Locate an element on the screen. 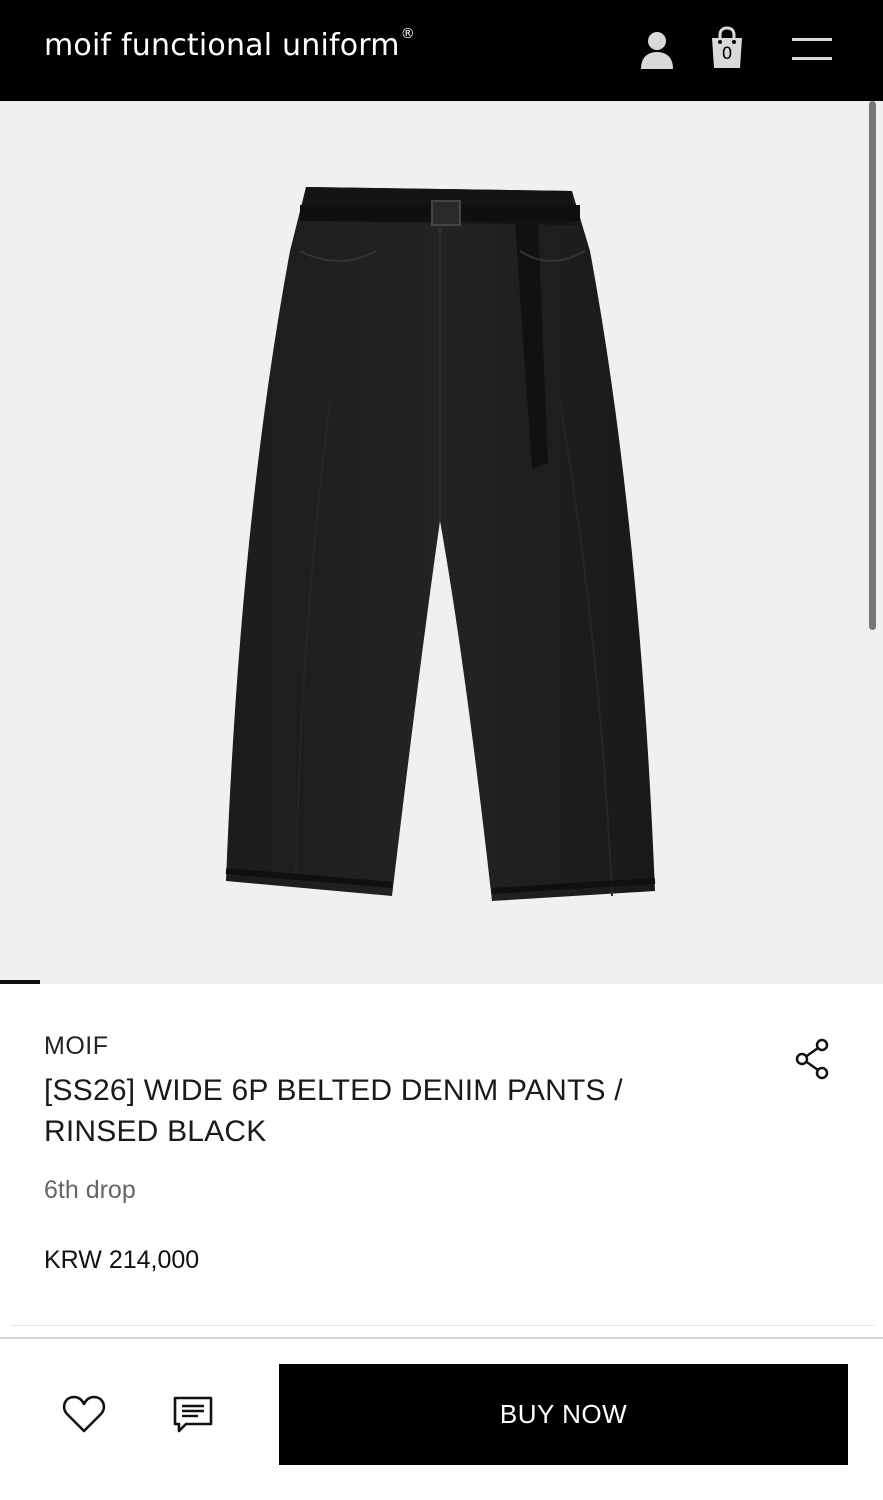  shopping-bag-icon: 0 is located at coordinates (727, 48).